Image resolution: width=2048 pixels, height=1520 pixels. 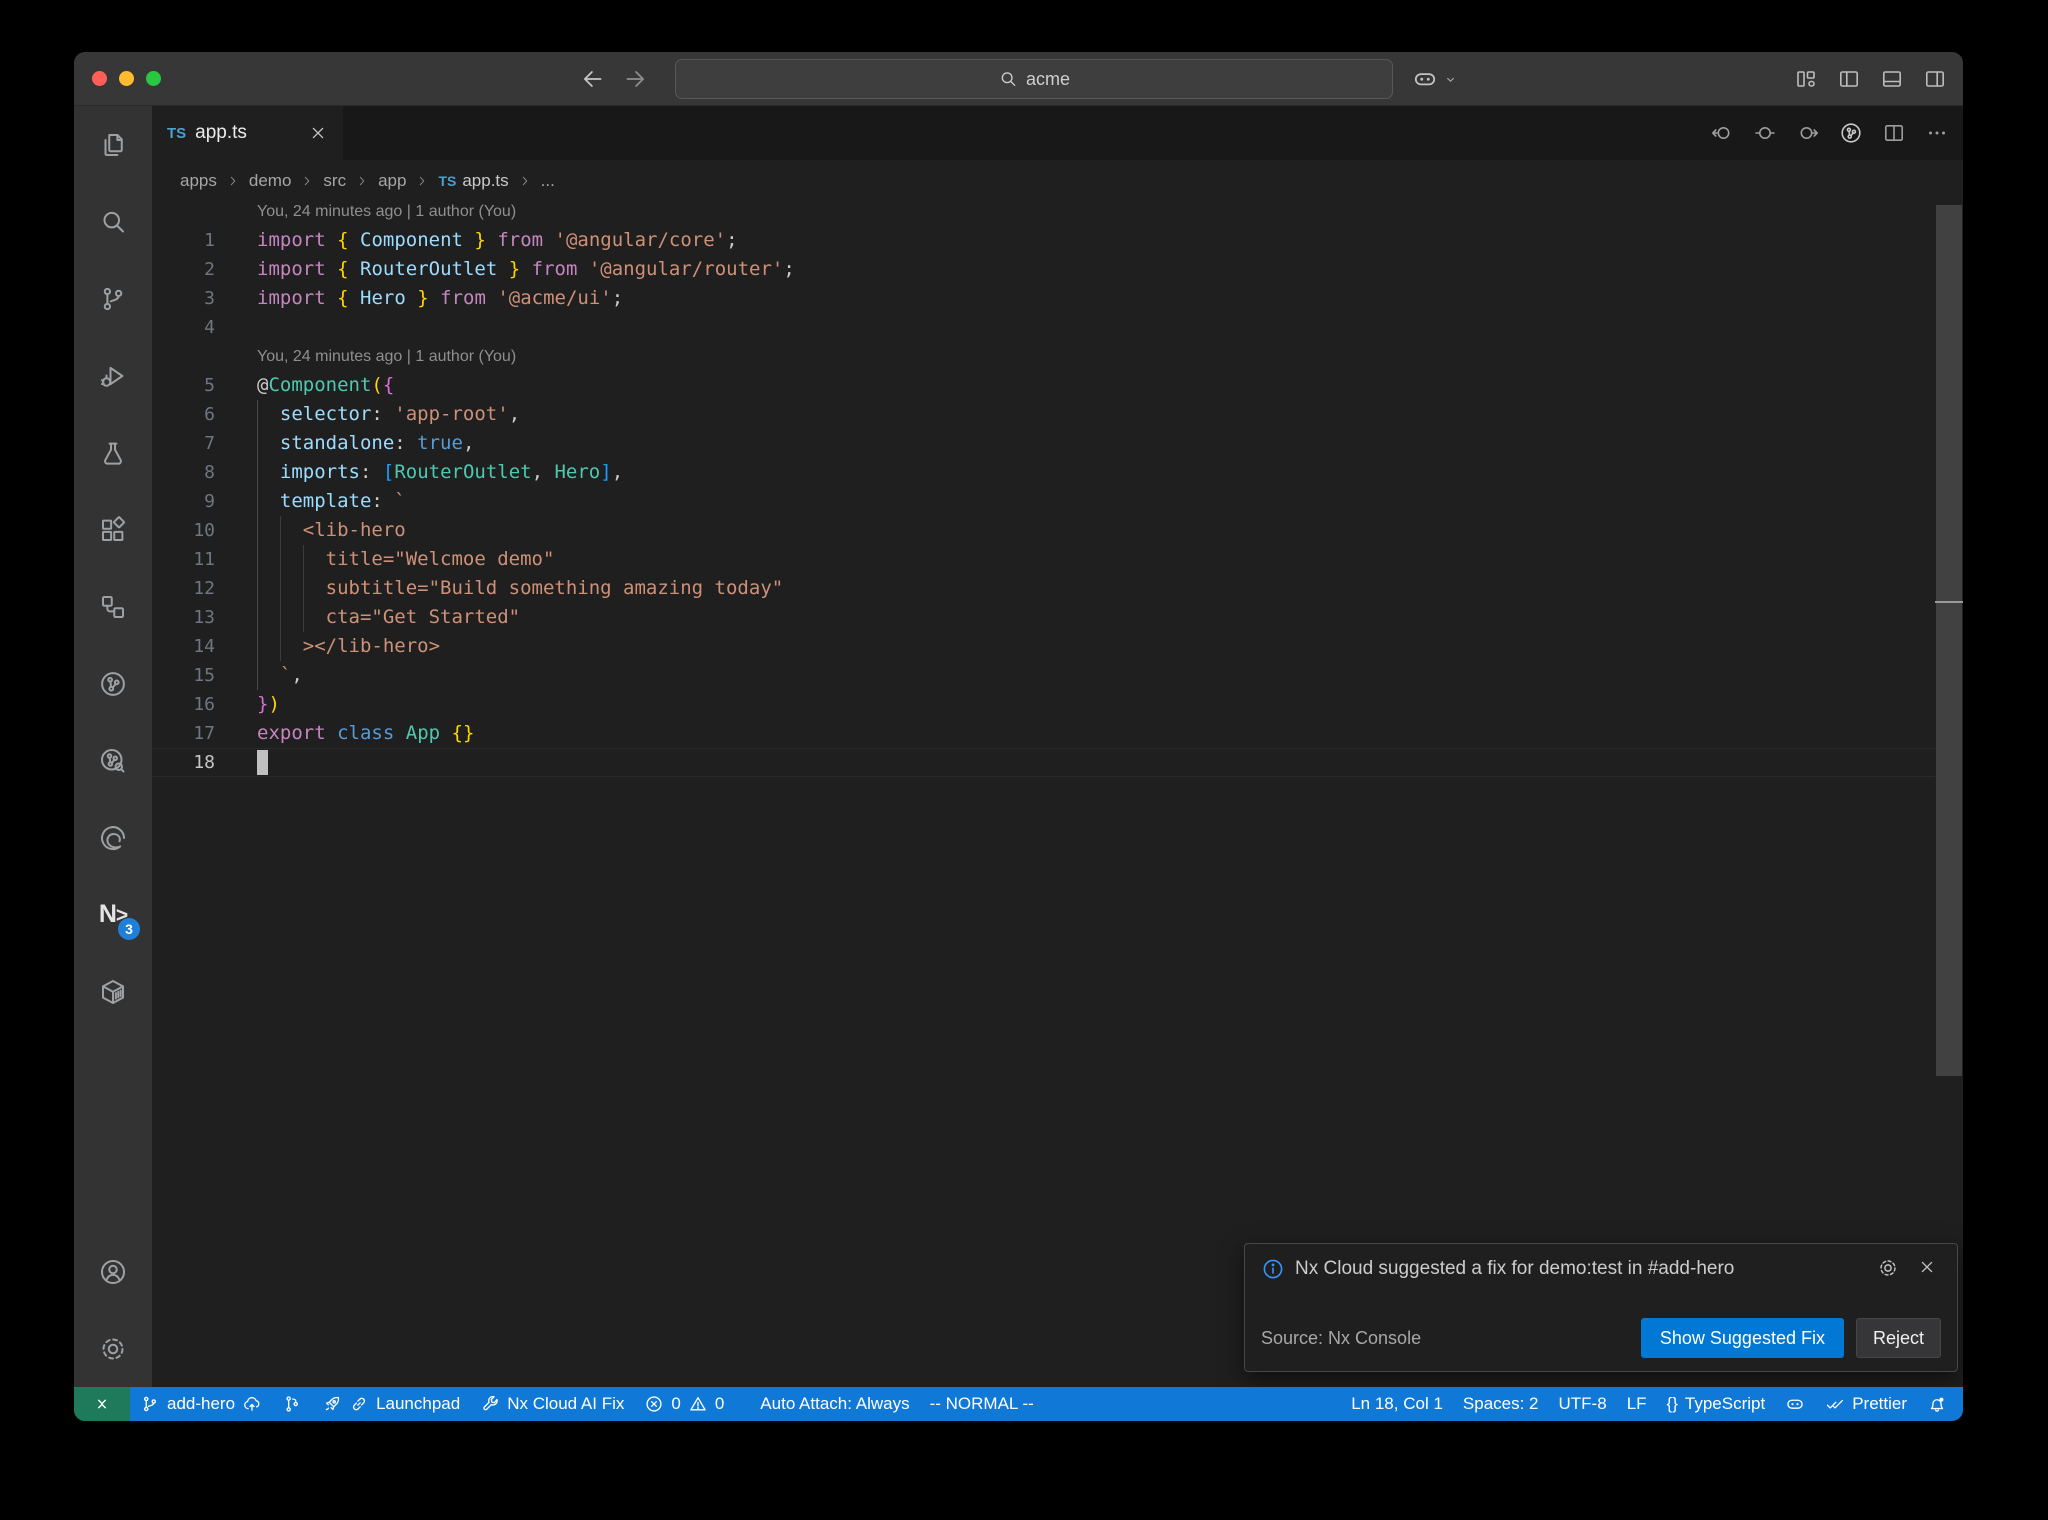 What do you see at coordinates (1716, 1404) in the screenshot?
I see `statusbar-language-item: {} TypeScript` at bounding box center [1716, 1404].